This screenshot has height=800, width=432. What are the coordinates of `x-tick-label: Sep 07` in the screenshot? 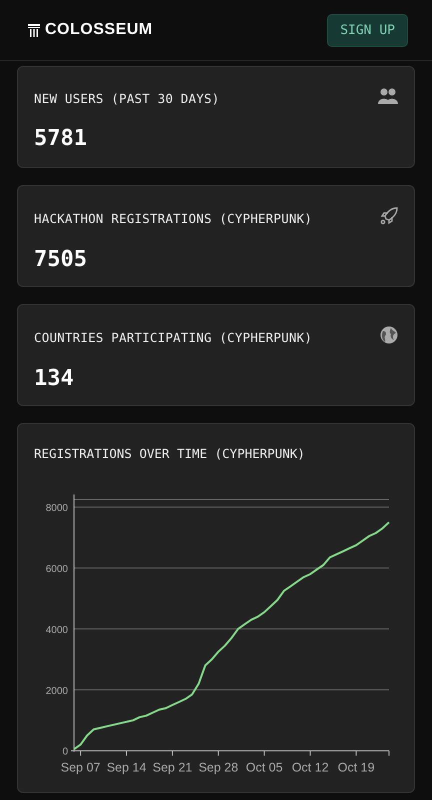 It's located at (80, 767).